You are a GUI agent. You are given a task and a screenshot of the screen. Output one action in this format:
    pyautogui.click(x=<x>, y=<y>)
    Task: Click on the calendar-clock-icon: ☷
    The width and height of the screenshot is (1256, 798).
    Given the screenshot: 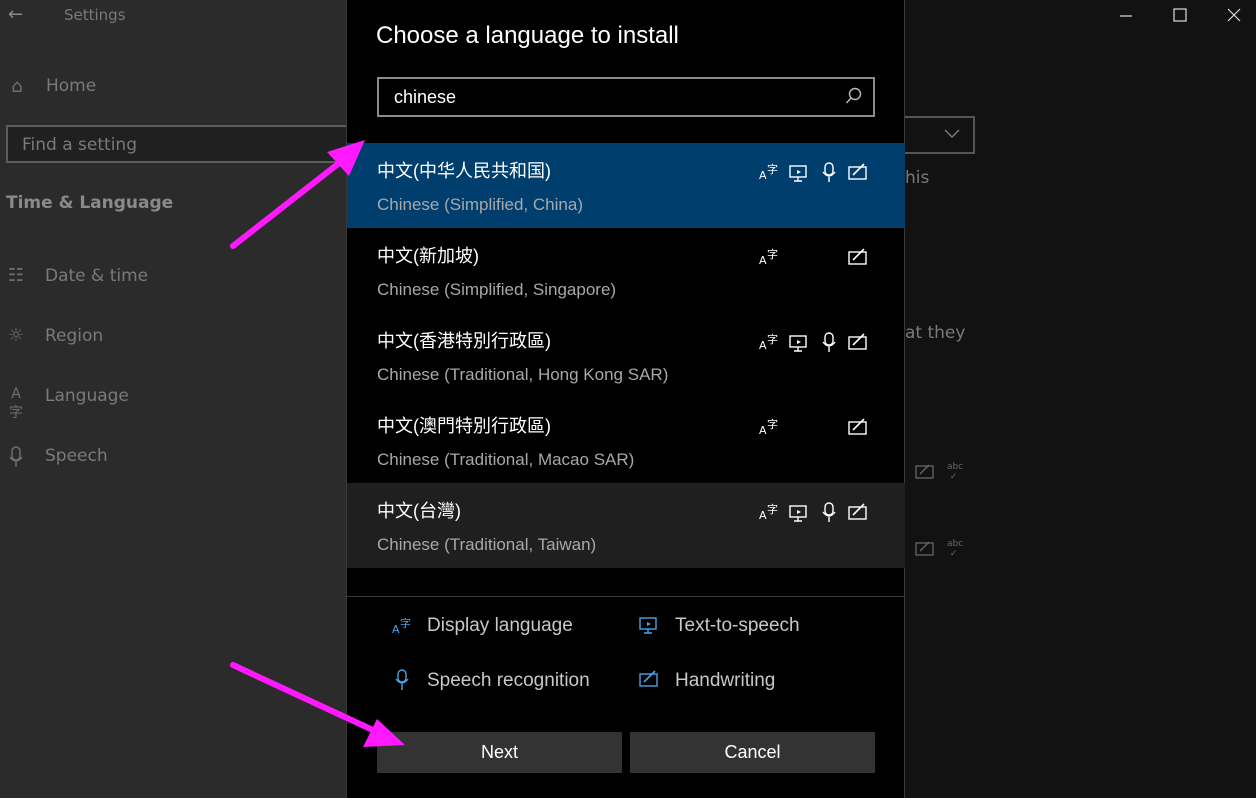 What is the action you would take?
    pyautogui.click(x=16, y=275)
    